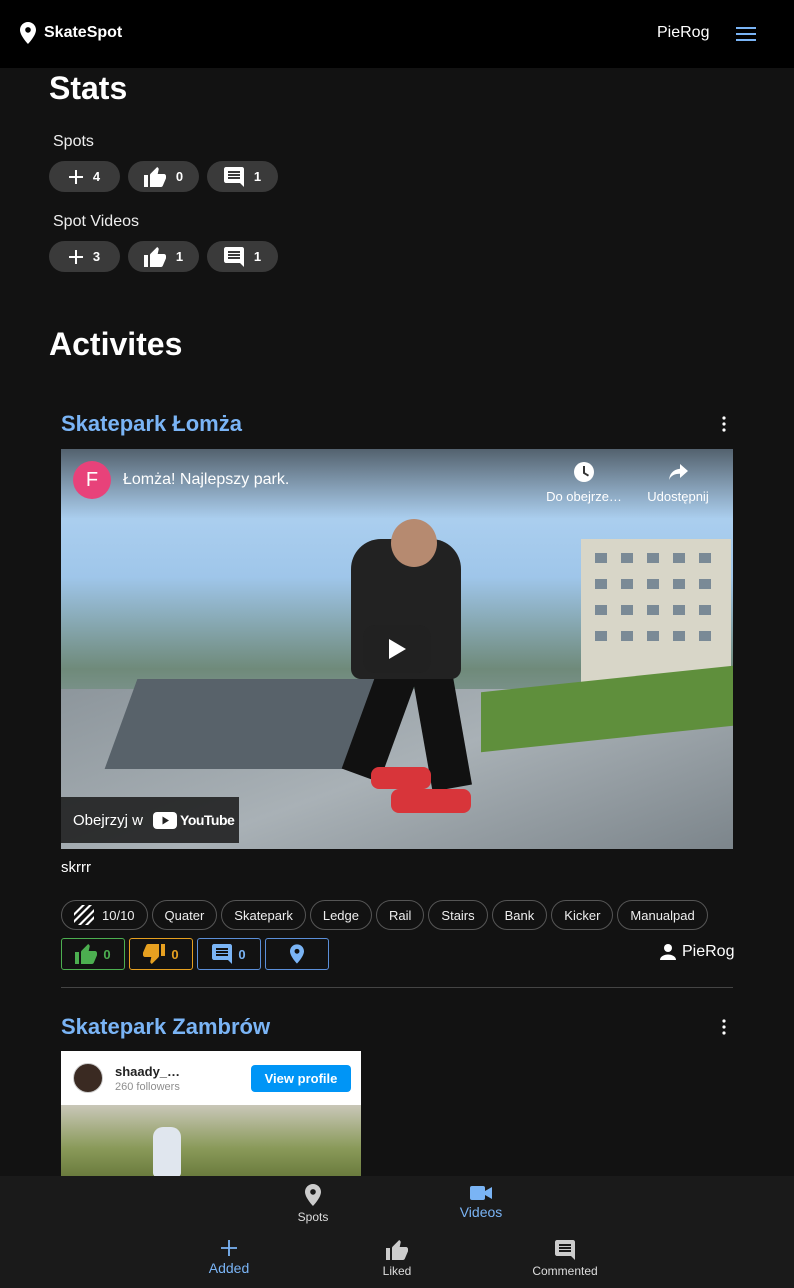 This screenshot has width=794, height=1288. What do you see at coordinates (257, 176) in the screenshot?
I see `spots-commented-count: 1` at bounding box center [257, 176].